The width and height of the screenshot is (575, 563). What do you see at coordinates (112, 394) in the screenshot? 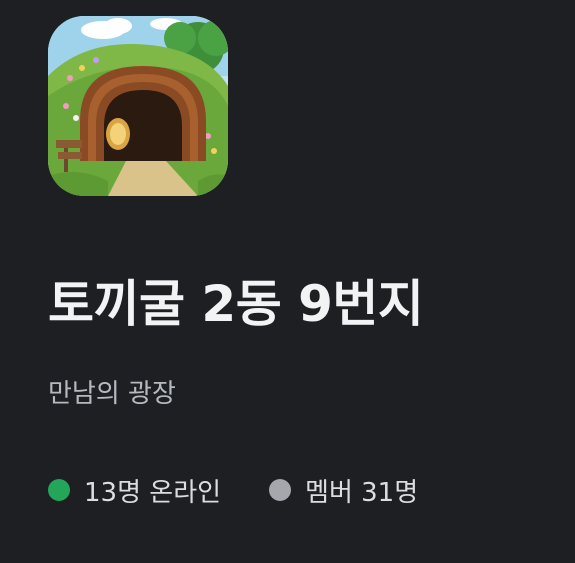
I see `server-description: 만남의 광장` at bounding box center [112, 394].